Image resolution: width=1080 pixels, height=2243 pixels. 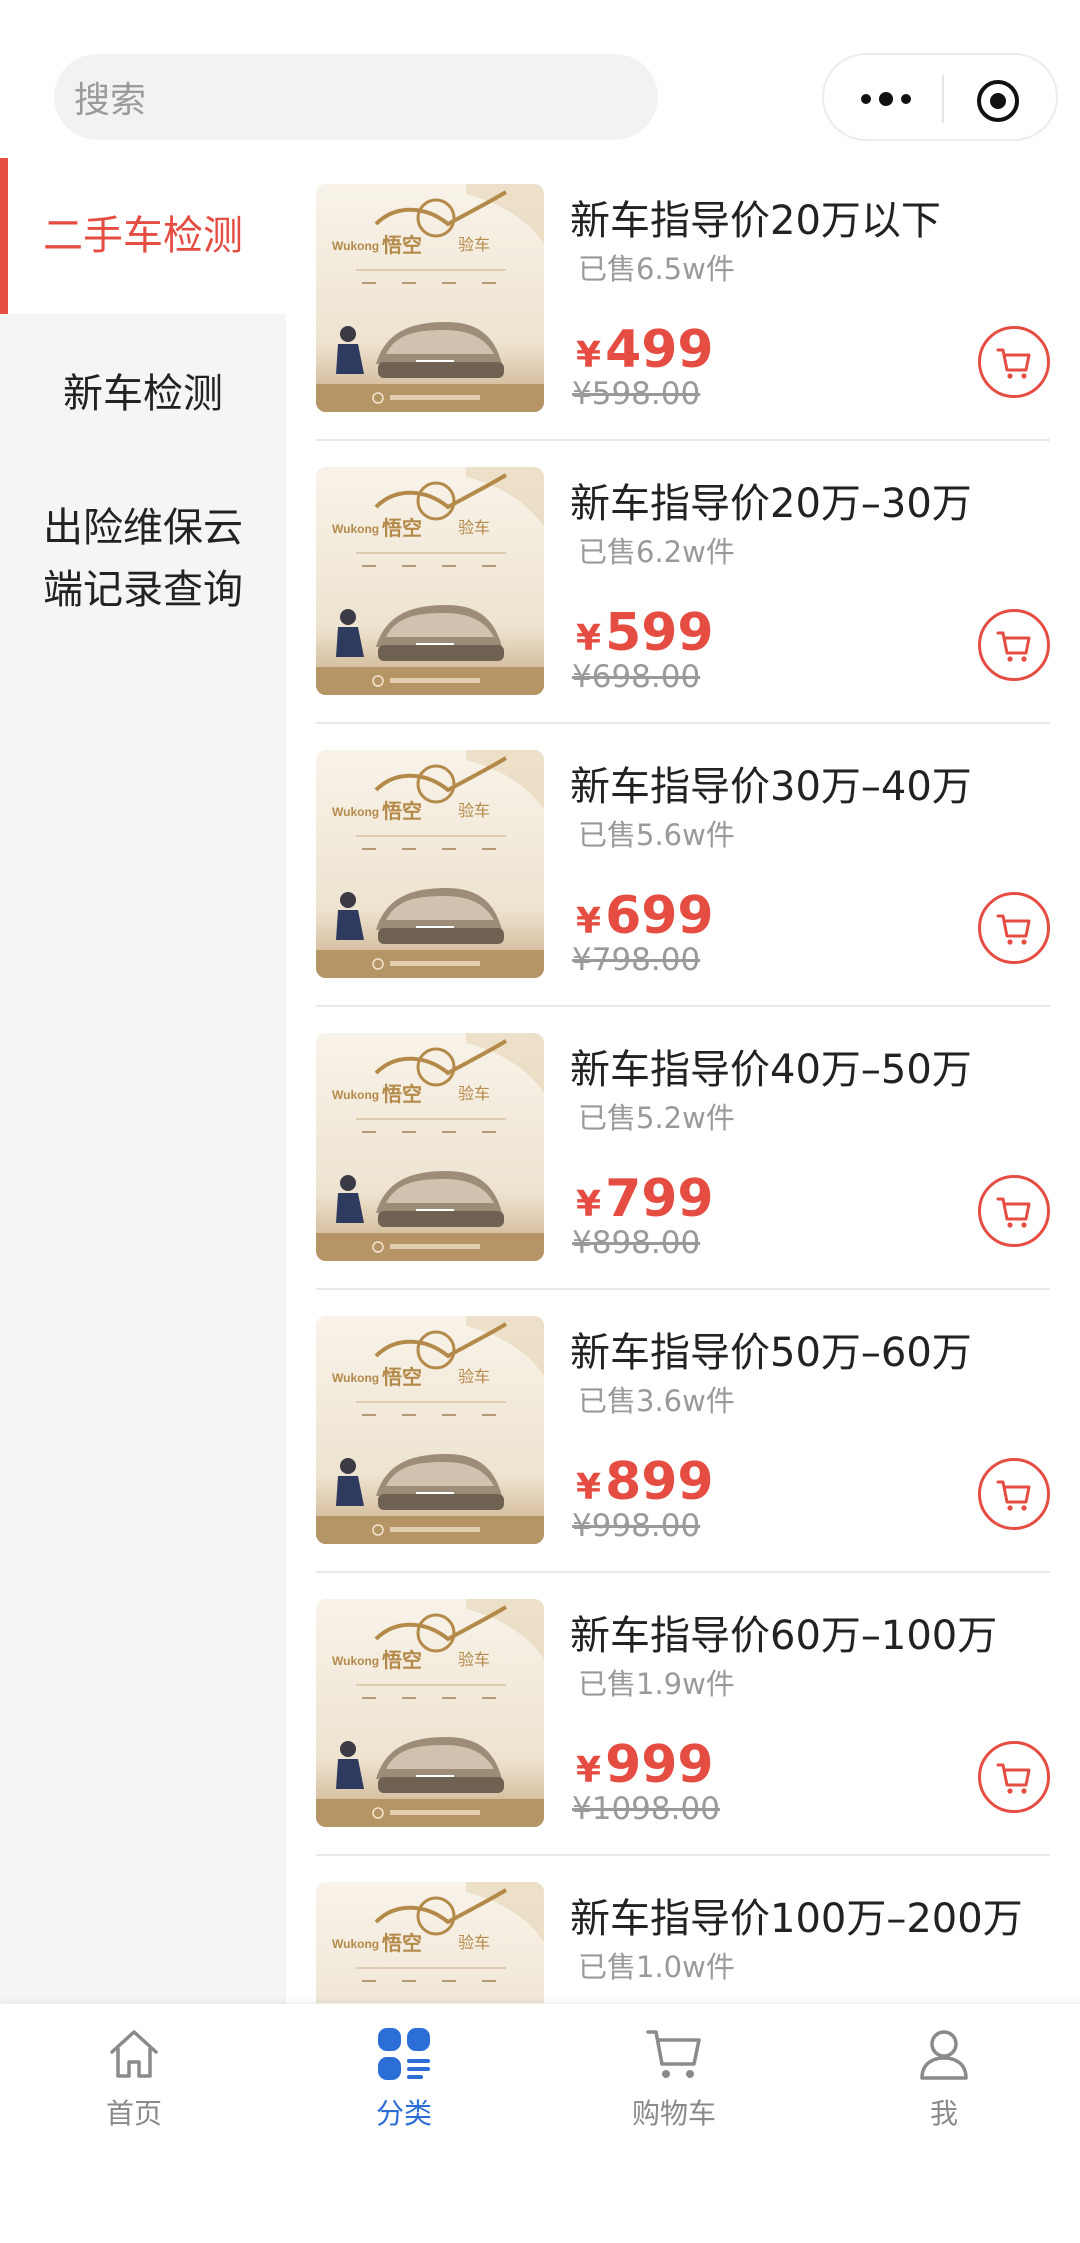 What do you see at coordinates (404, 2054) in the screenshot?
I see `category-icon` at bounding box center [404, 2054].